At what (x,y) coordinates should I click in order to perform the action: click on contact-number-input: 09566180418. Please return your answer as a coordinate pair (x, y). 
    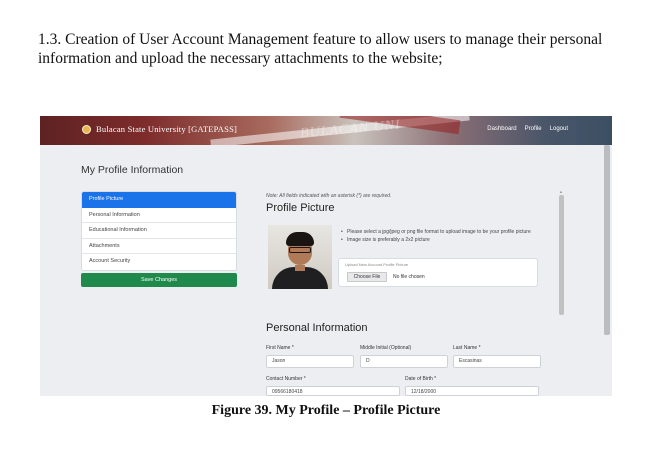
    Looking at the image, I should click on (333, 391).